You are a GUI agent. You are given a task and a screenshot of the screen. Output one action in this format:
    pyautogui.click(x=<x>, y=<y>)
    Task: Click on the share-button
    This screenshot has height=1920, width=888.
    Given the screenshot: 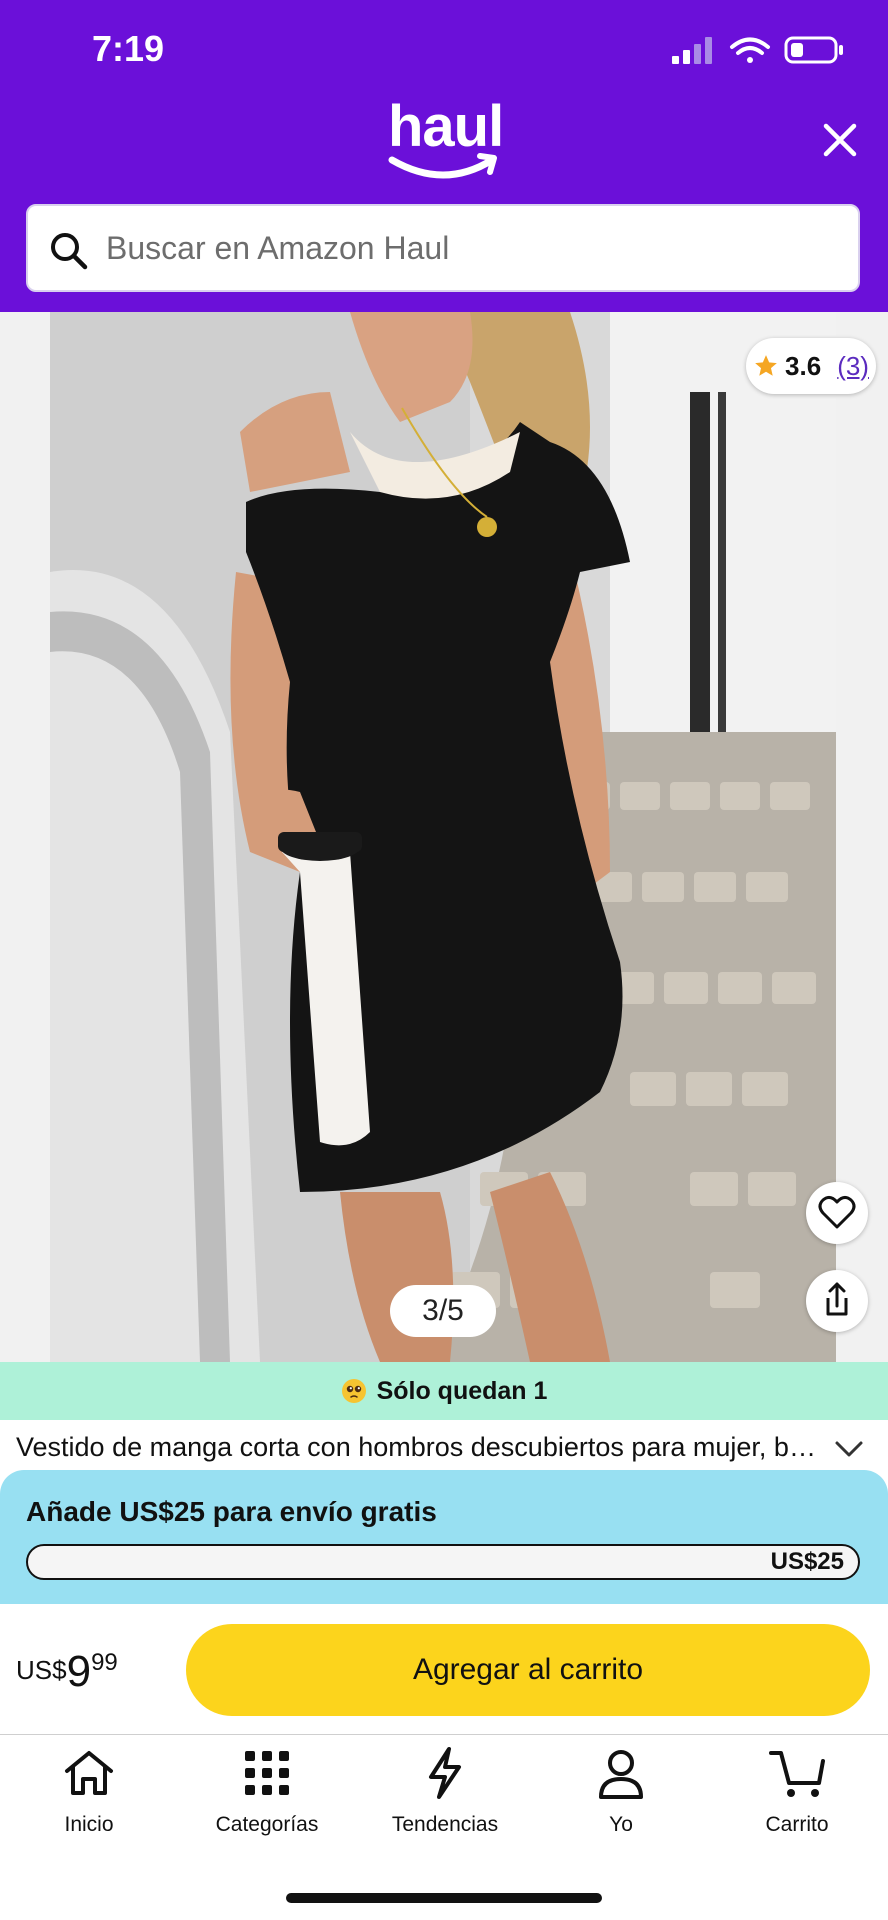 What is the action you would take?
    pyautogui.click(x=837, y=1301)
    